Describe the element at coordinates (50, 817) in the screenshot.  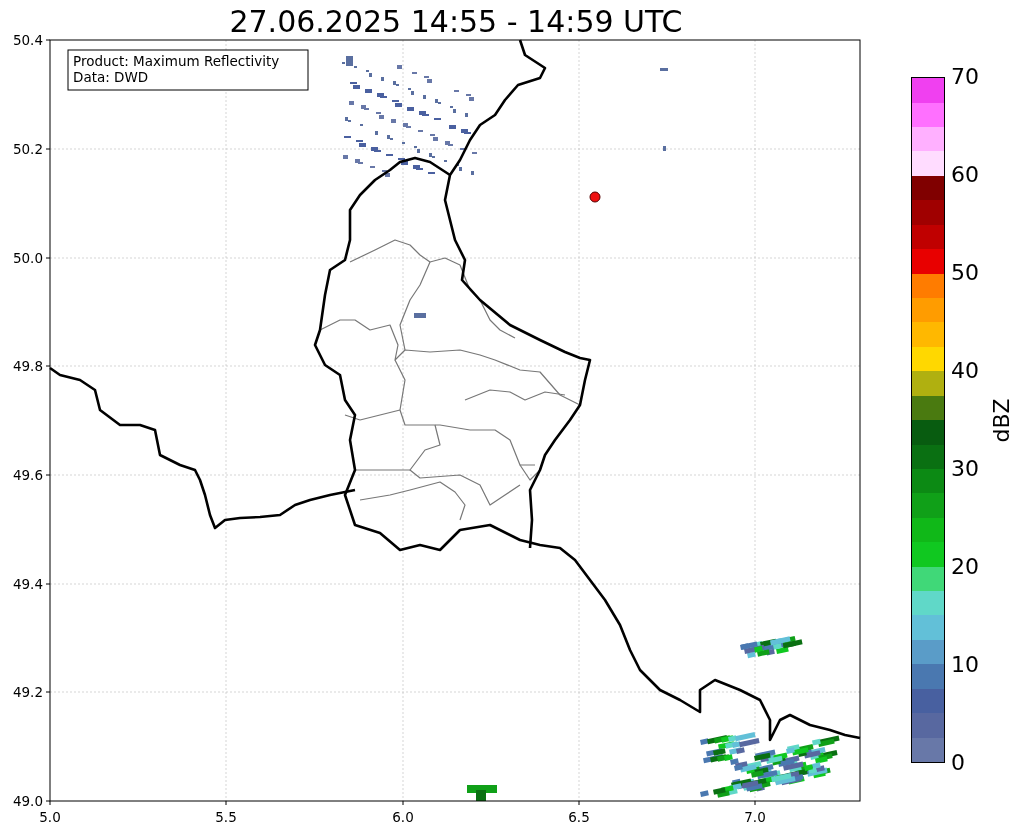
I see `x-tick-label: 5.0` at that location.